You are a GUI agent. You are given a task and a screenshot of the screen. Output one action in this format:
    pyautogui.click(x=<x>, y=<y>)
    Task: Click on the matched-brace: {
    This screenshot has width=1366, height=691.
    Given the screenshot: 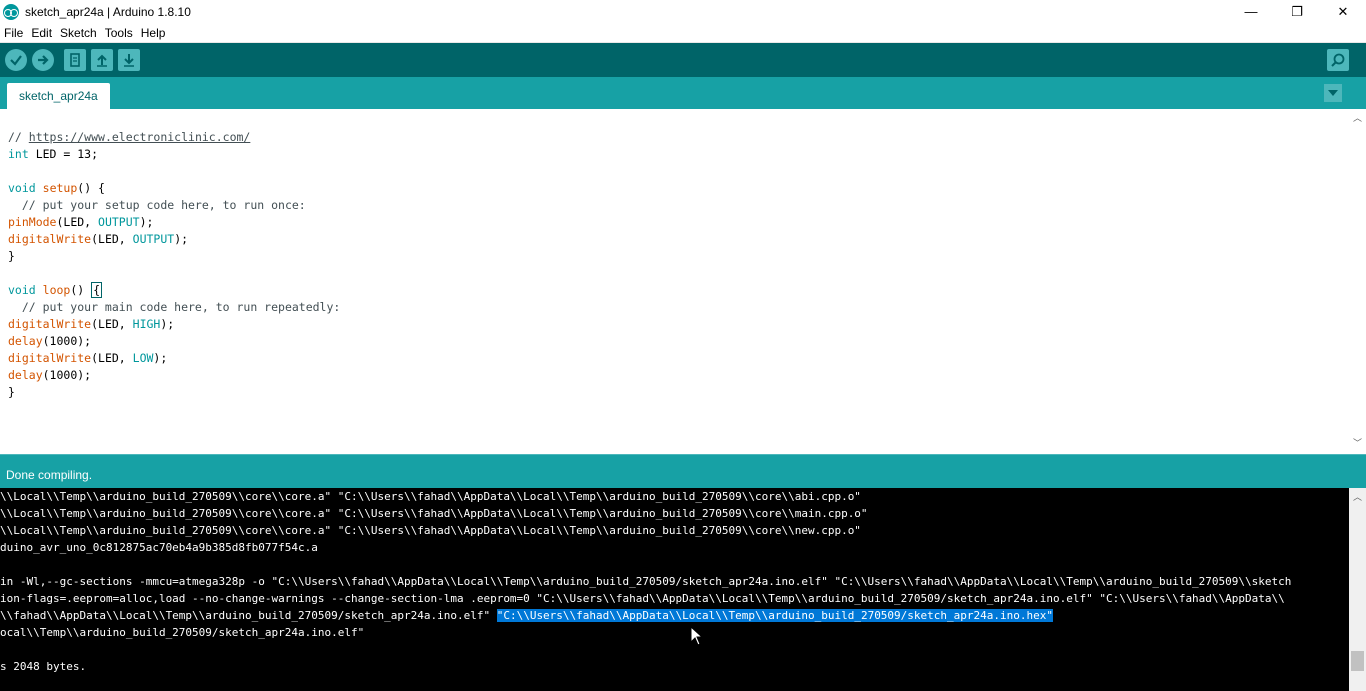 What is the action you would take?
    pyautogui.click(x=97, y=290)
    